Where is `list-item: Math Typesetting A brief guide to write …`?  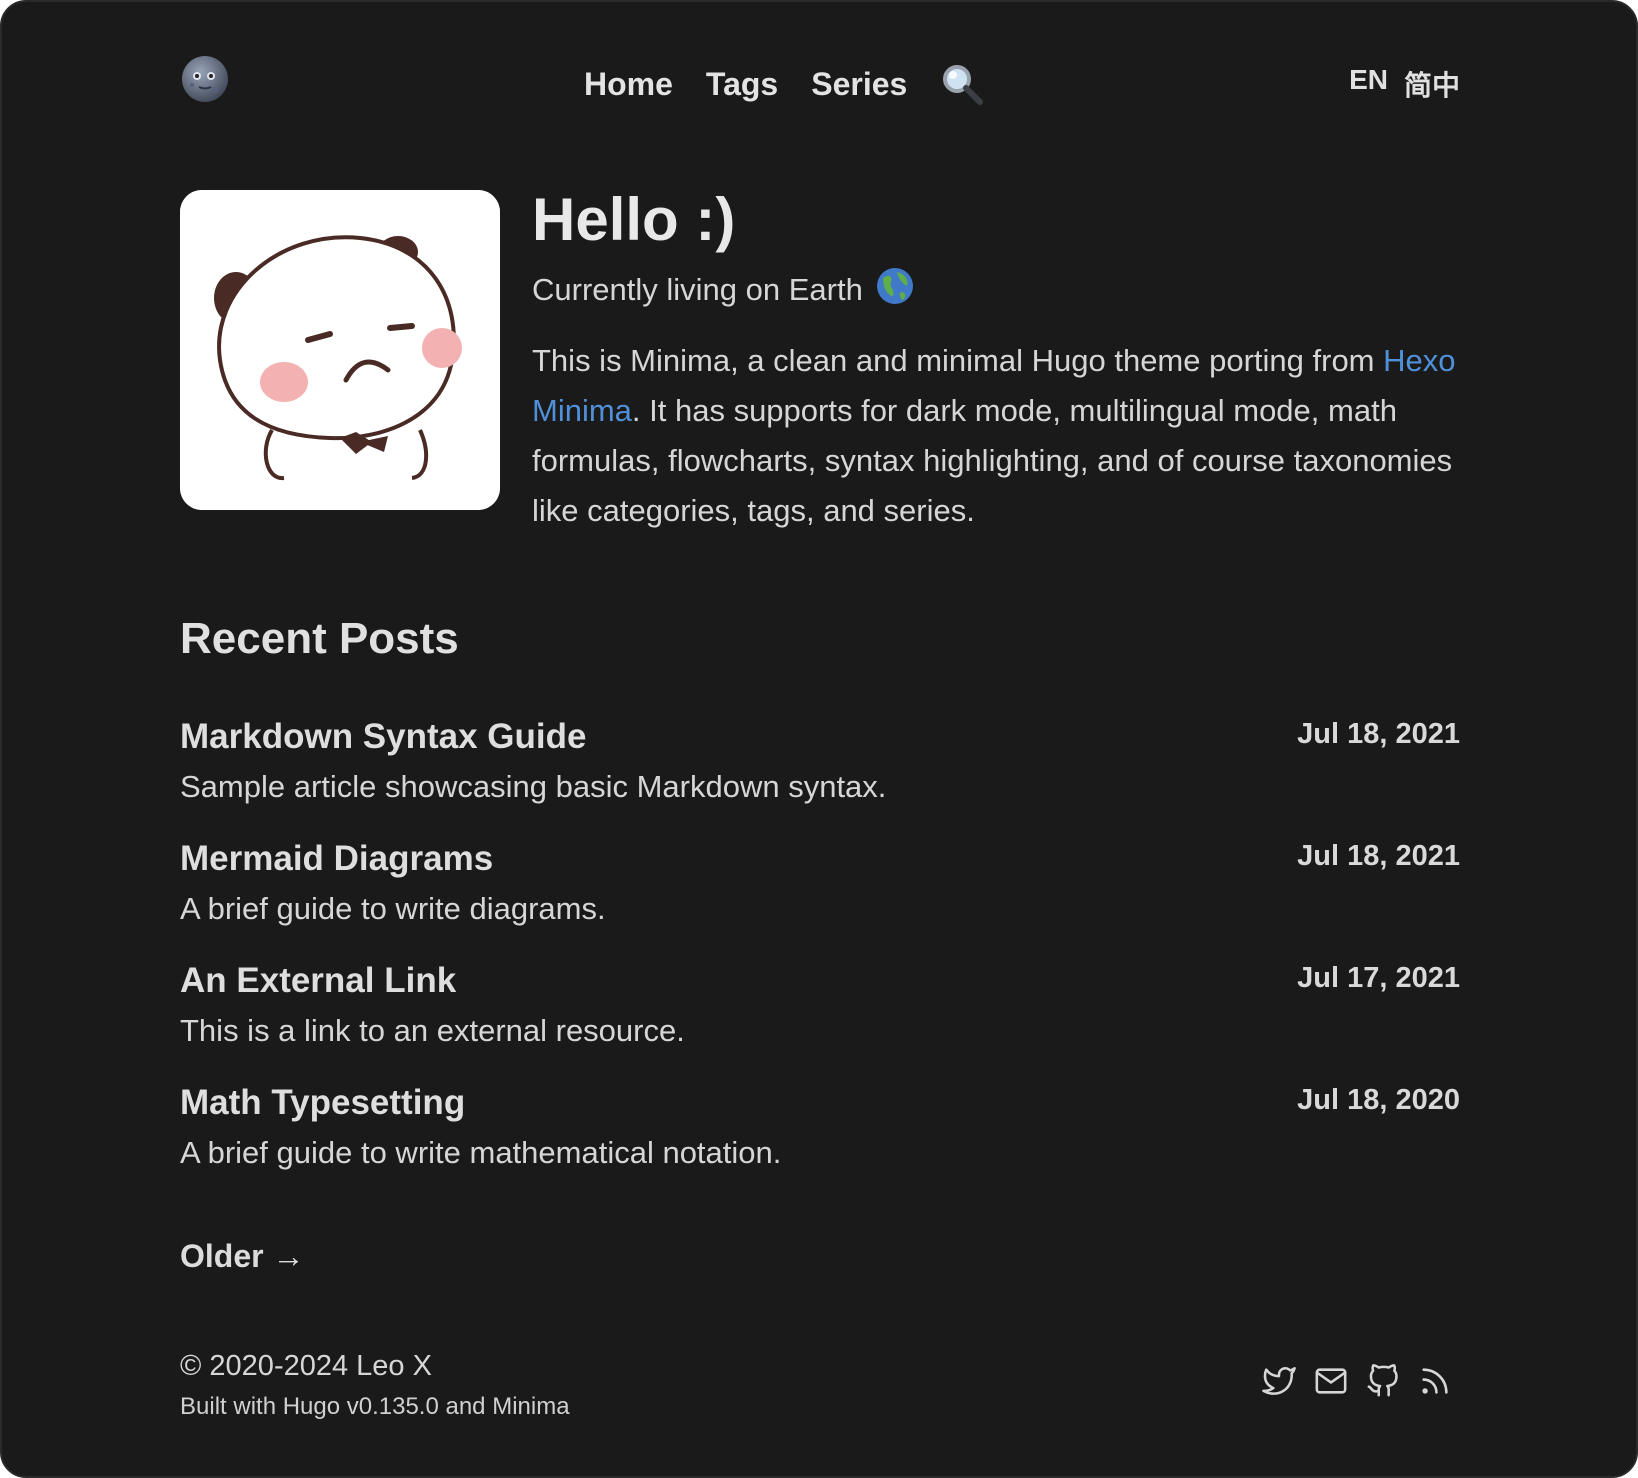
list-item: Math Typesetting A brief guide to write … is located at coordinates (820, 1141).